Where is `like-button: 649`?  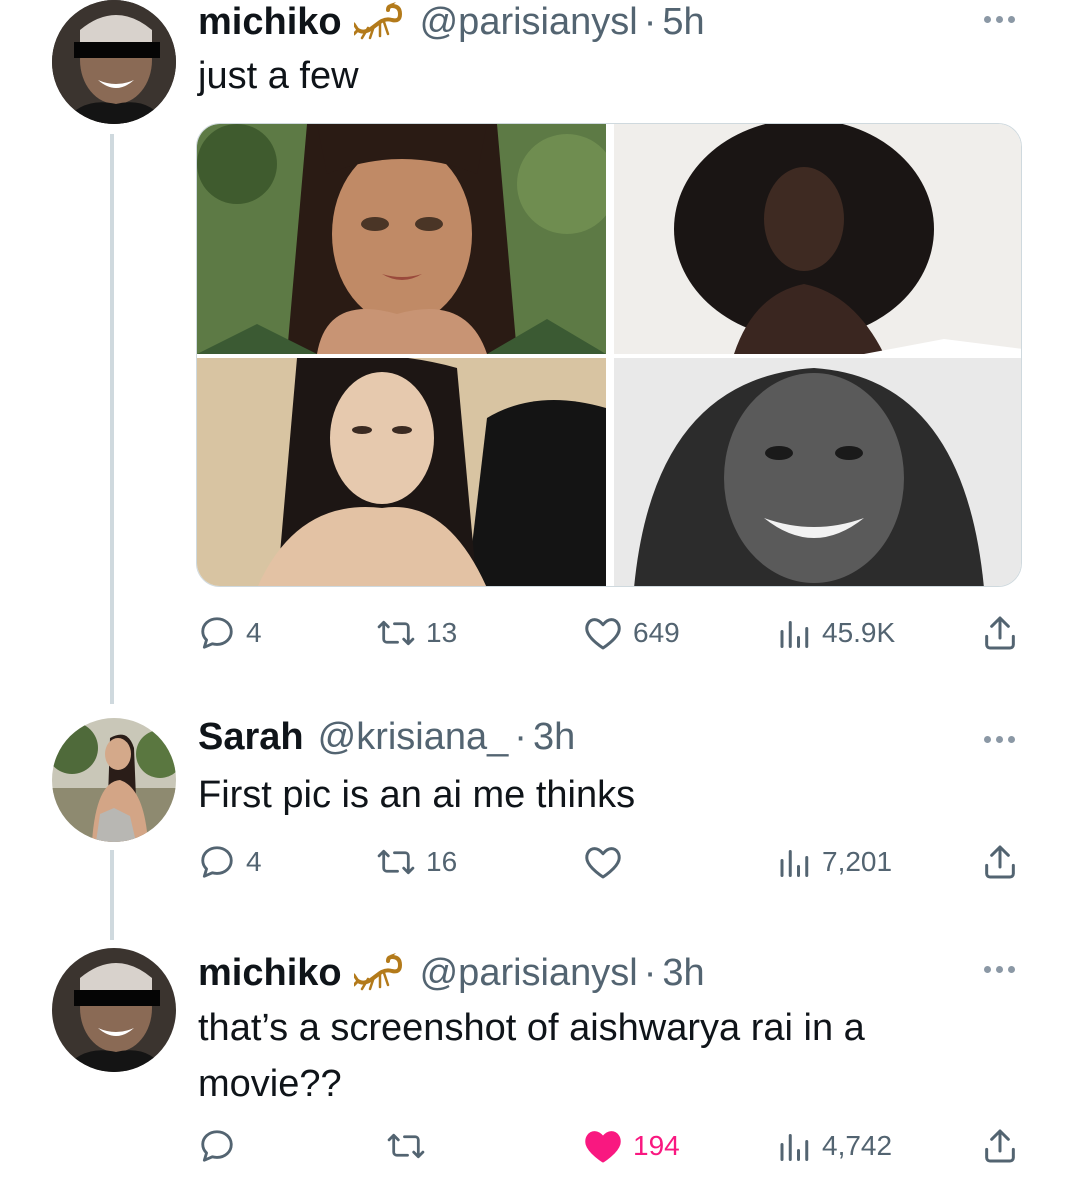 like-button: 649 is located at coordinates (631, 633).